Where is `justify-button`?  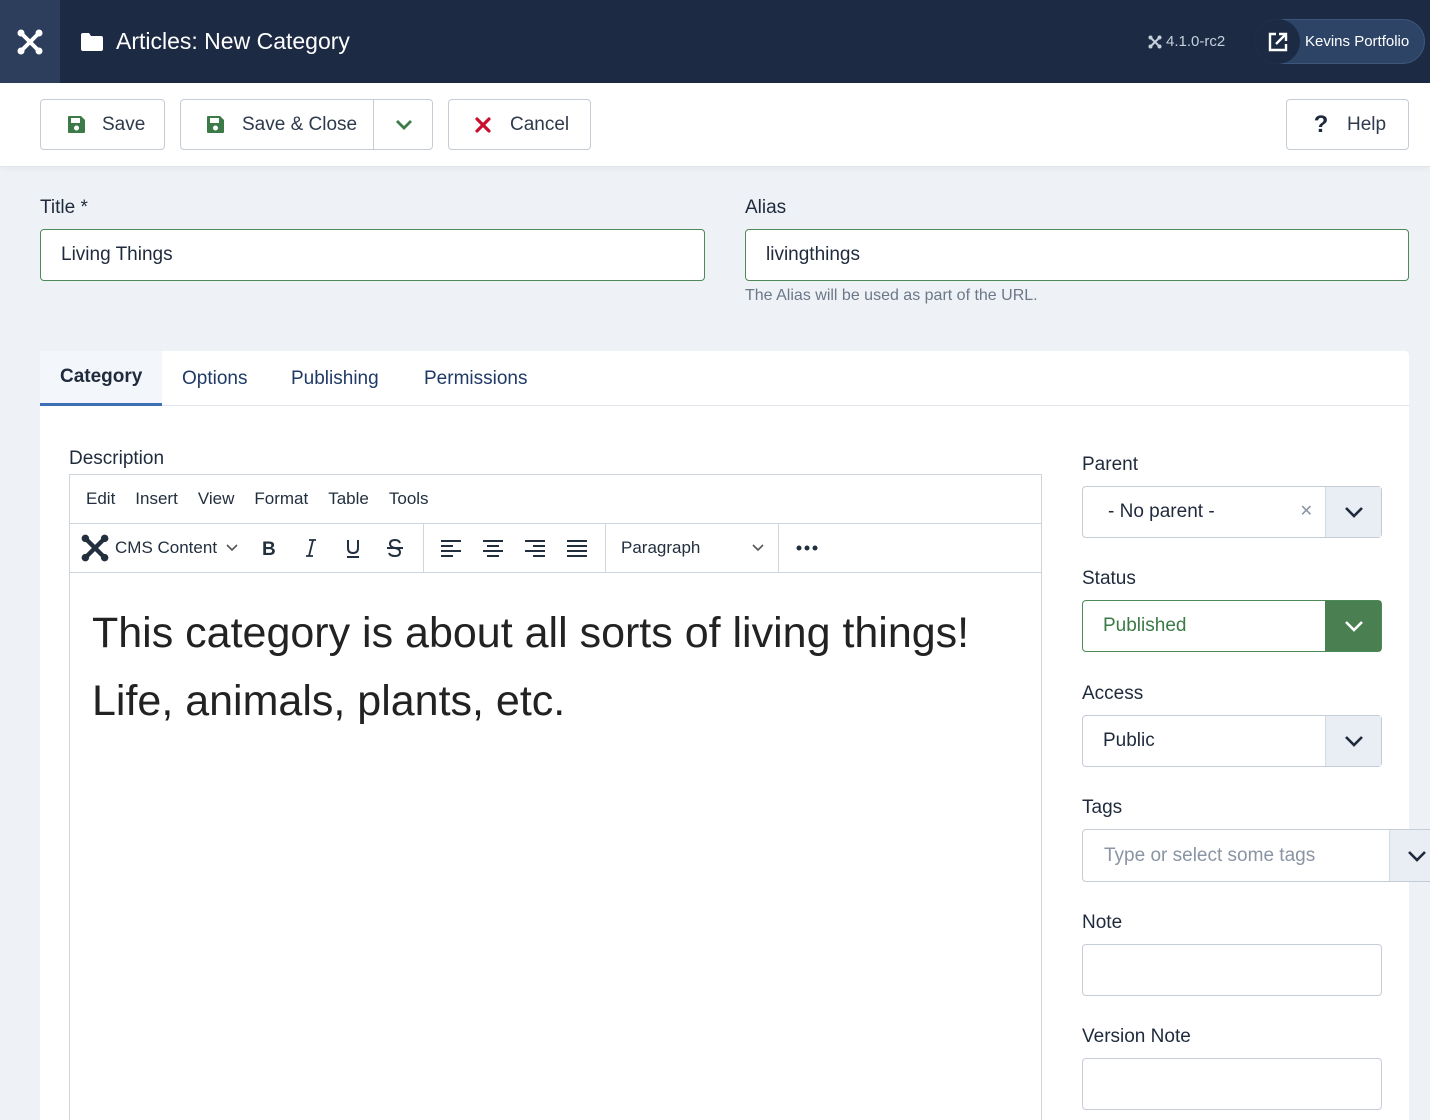 justify-button is located at coordinates (577, 548).